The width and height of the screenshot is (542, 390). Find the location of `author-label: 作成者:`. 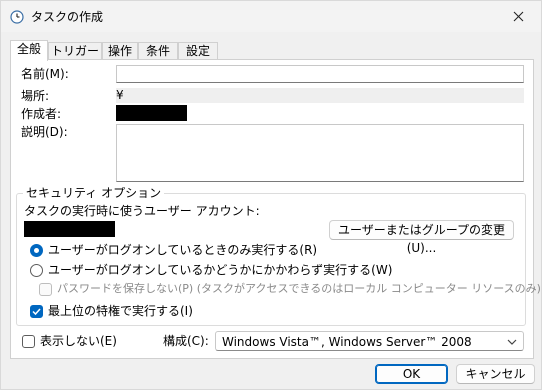

author-label: 作成者: is located at coordinates (41, 114).